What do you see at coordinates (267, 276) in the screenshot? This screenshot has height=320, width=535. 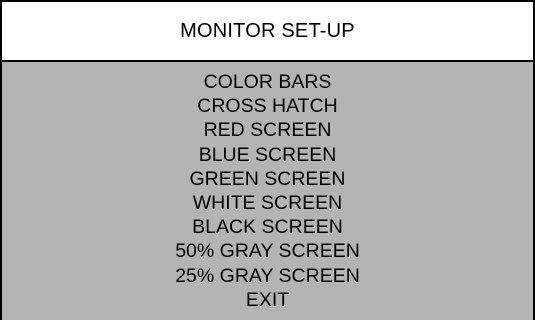 I see `menu-item-25-gray-screen: 25% GRAY SCREEN` at bounding box center [267, 276].